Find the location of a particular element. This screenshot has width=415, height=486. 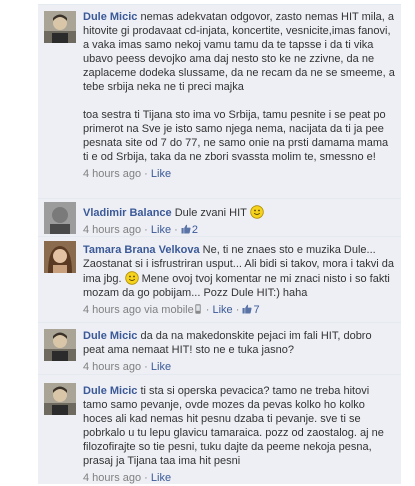

comment-meta: 4 hours ago · Like · 2 is located at coordinates (239, 230).